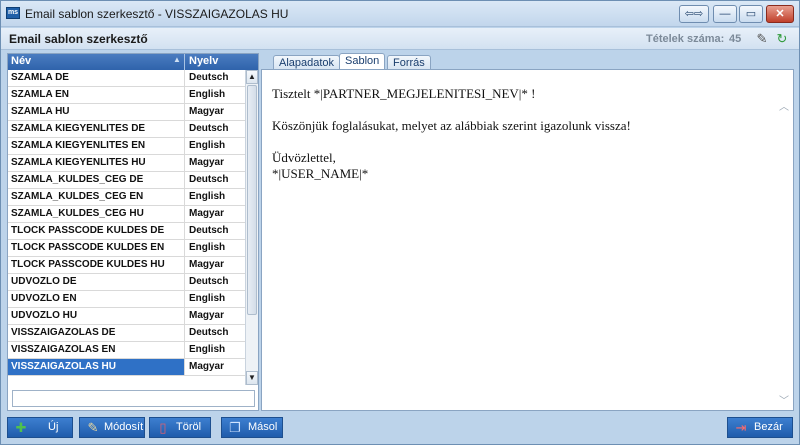 The width and height of the screenshot is (800, 445). I want to click on minimize-button: —, so click(725, 14).